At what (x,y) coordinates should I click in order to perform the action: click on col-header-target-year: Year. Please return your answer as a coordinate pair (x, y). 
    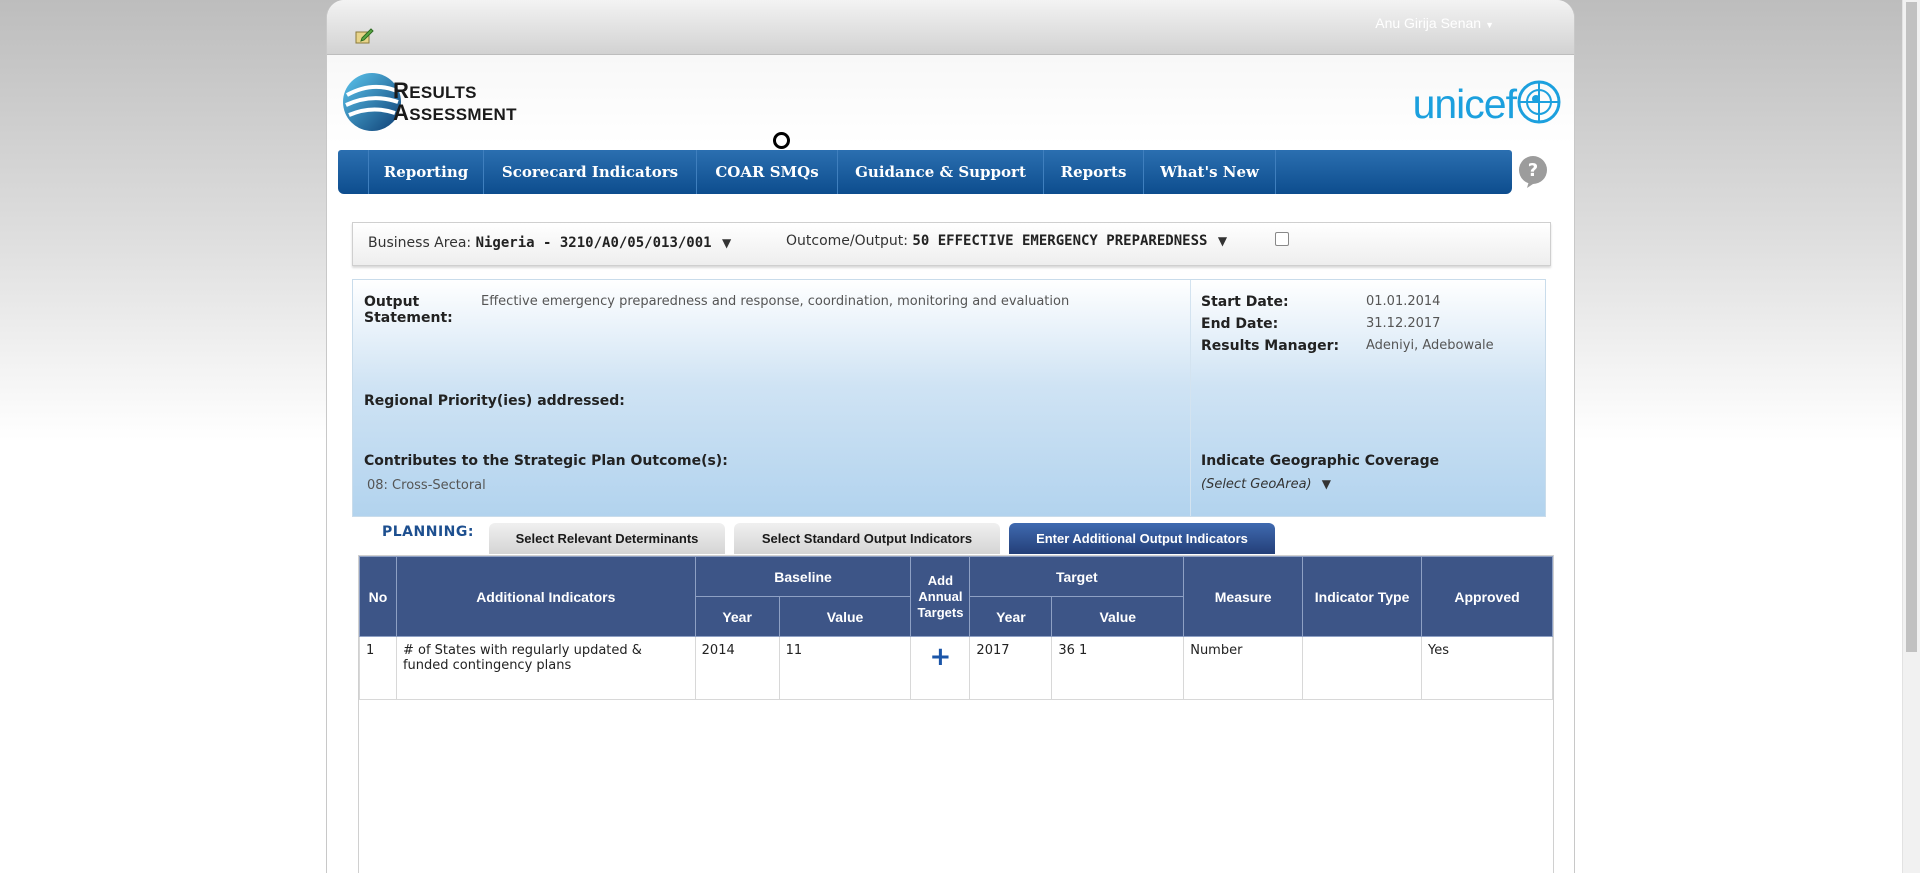
    Looking at the image, I should click on (1011, 616).